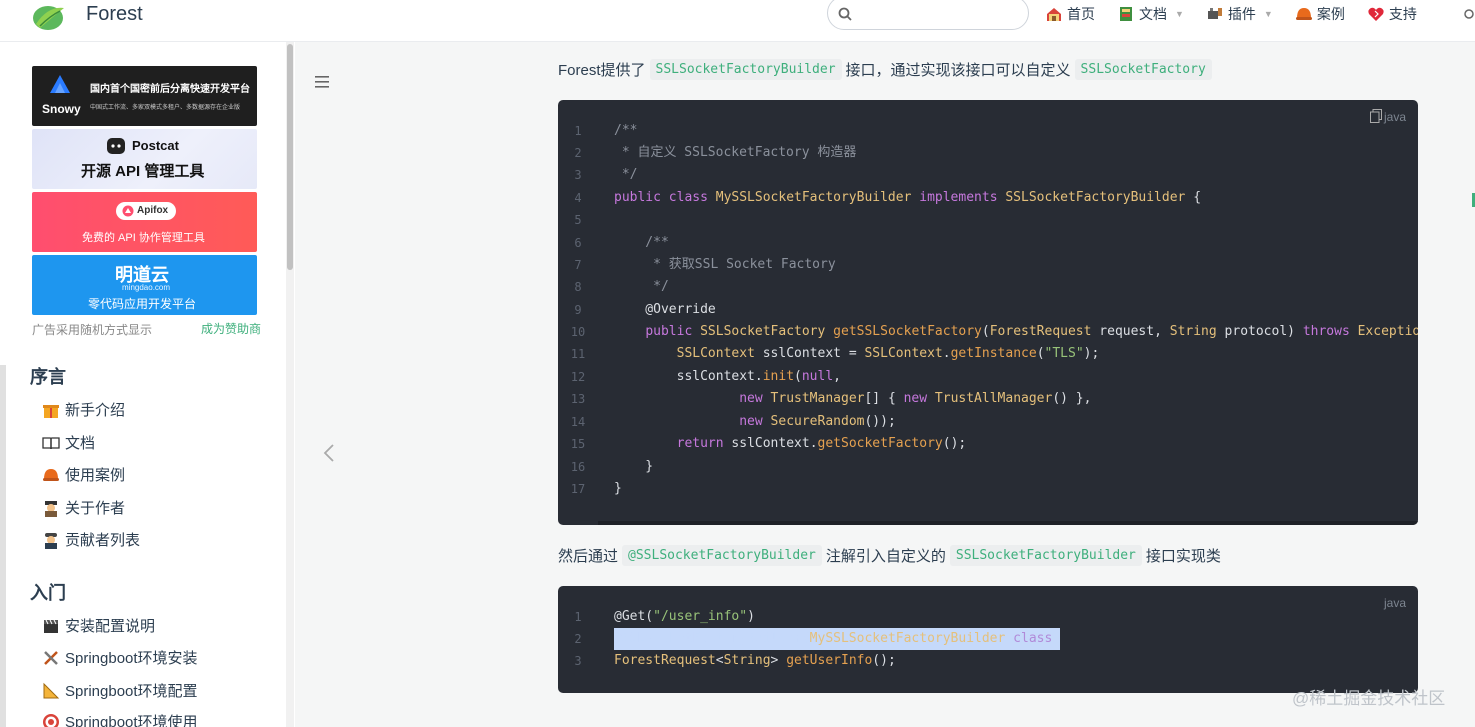 This screenshot has width=1475, height=727. What do you see at coordinates (120, 657) in the screenshot?
I see `sidebar-item-springboot-install: Springboot环境安装` at bounding box center [120, 657].